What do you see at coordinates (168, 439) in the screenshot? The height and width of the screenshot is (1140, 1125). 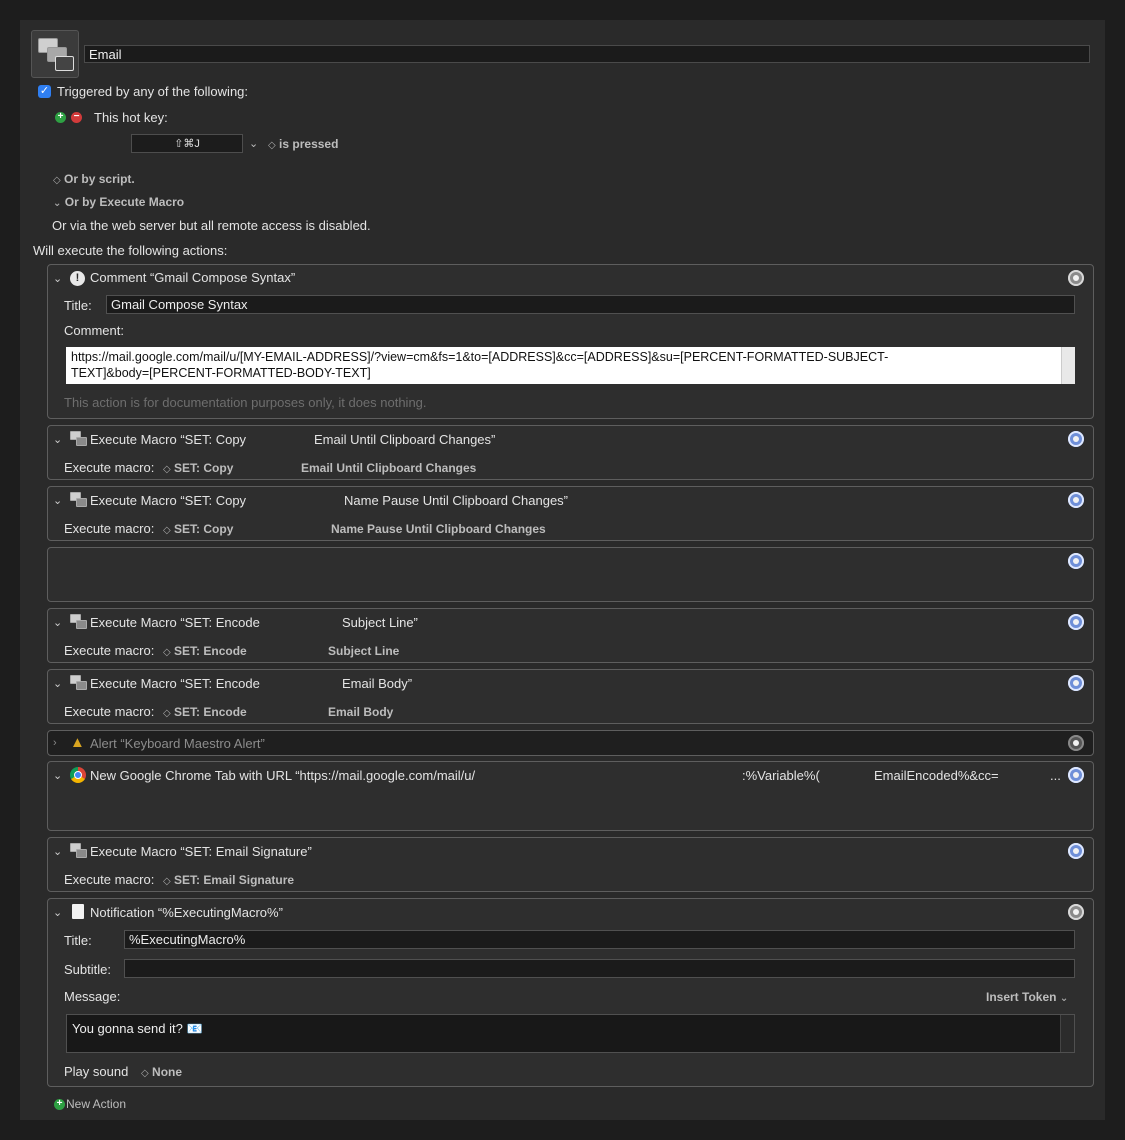 I see `action-header-a: Execute Macro “SET: Copy` at bounding box center [168, 439].